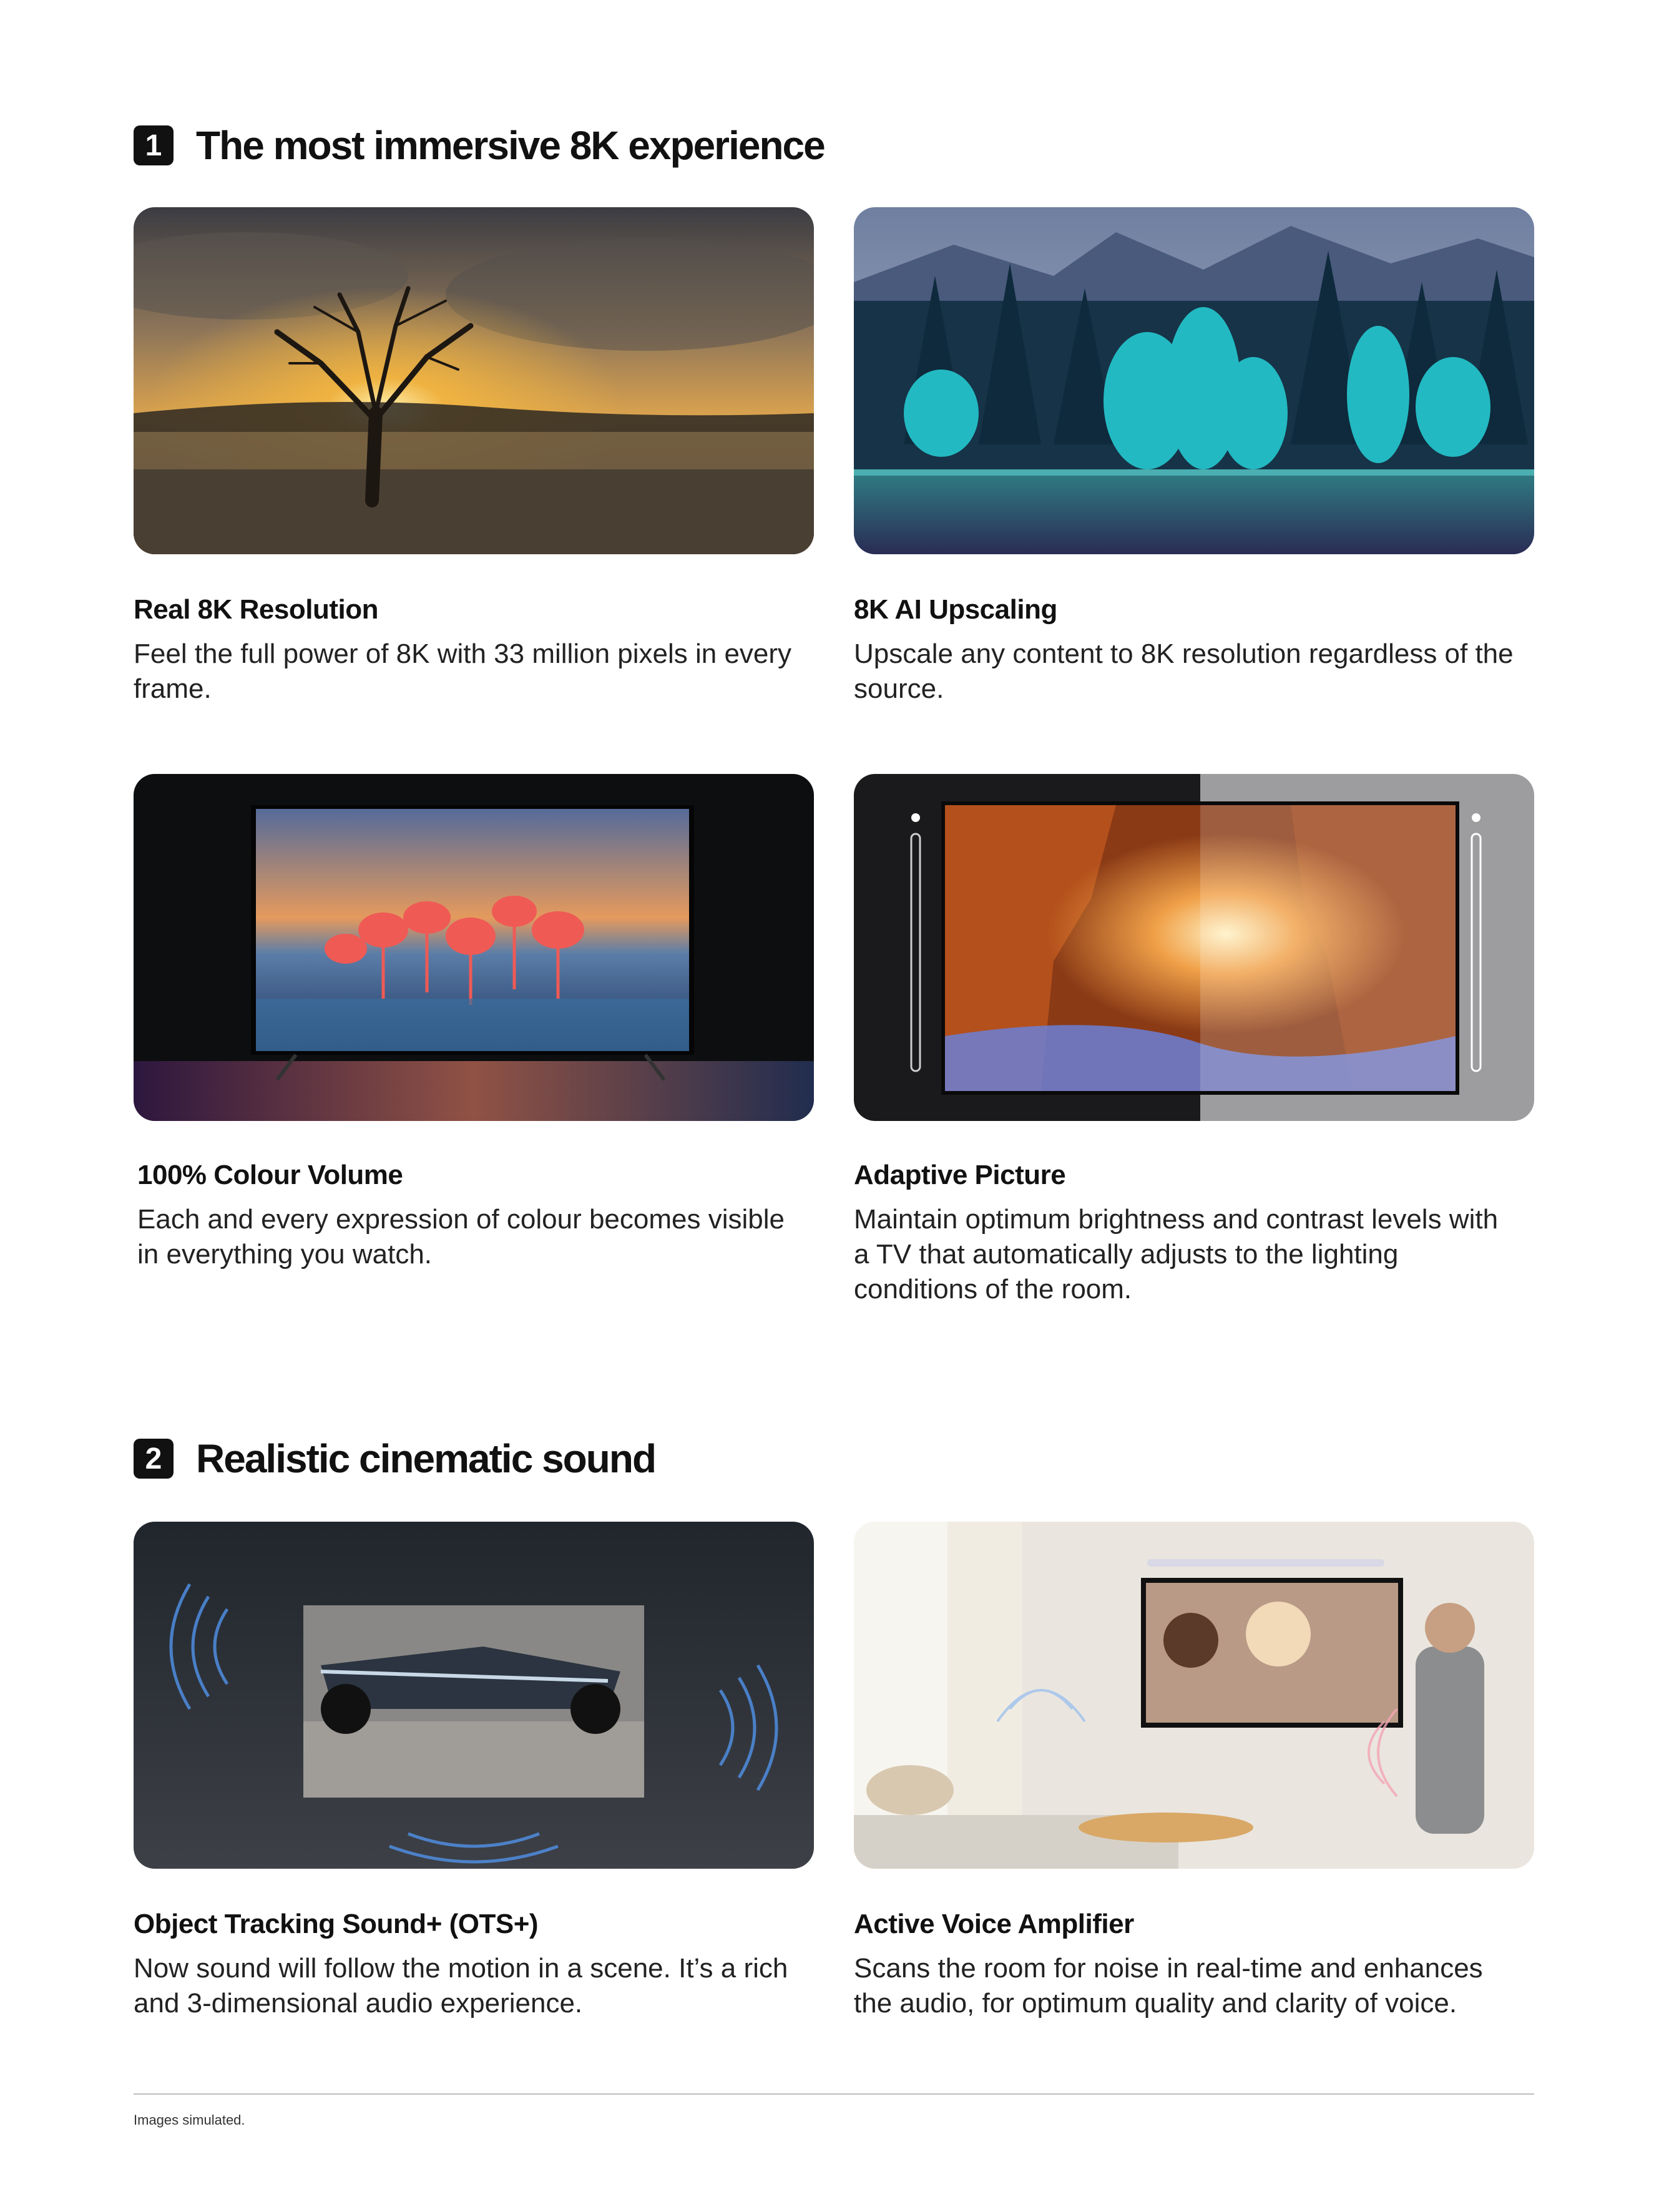  What do you see at coordinates (994, 1924) in the screenshot?
I see `feature-title-voice-amplifier: Active Voice Amplifier` at bounding box center [994, 1924].